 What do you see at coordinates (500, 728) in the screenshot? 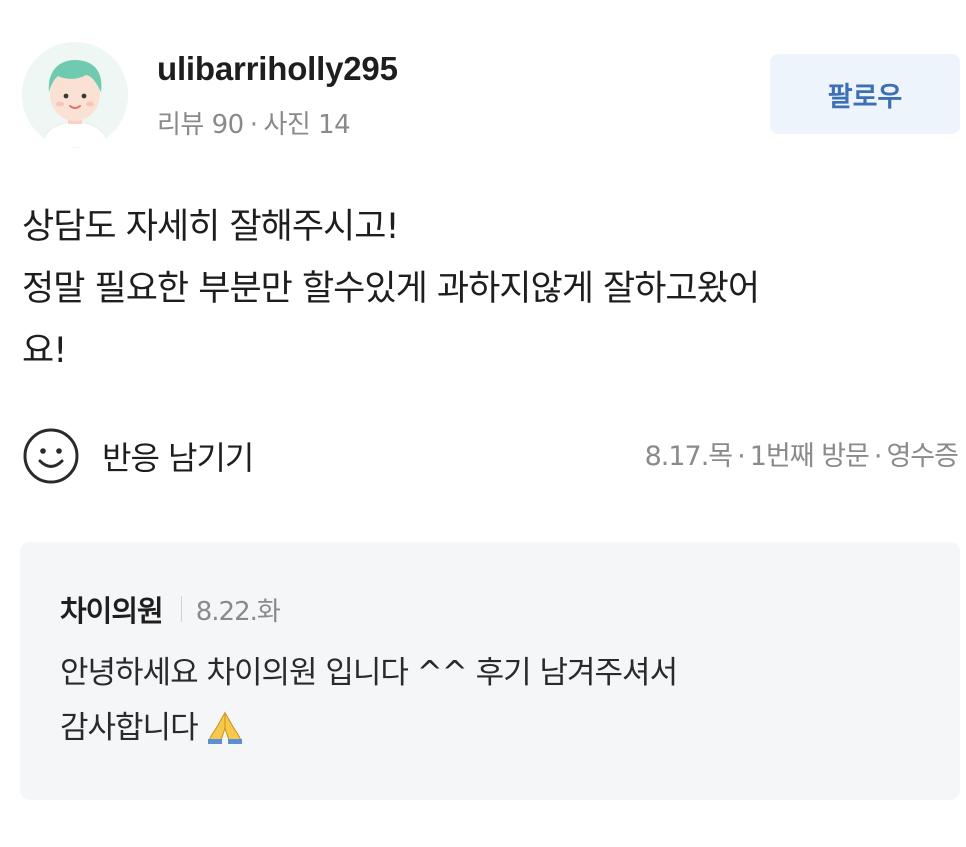
I see `reply-line: 감사합니다` at bounding box center [500, 728].